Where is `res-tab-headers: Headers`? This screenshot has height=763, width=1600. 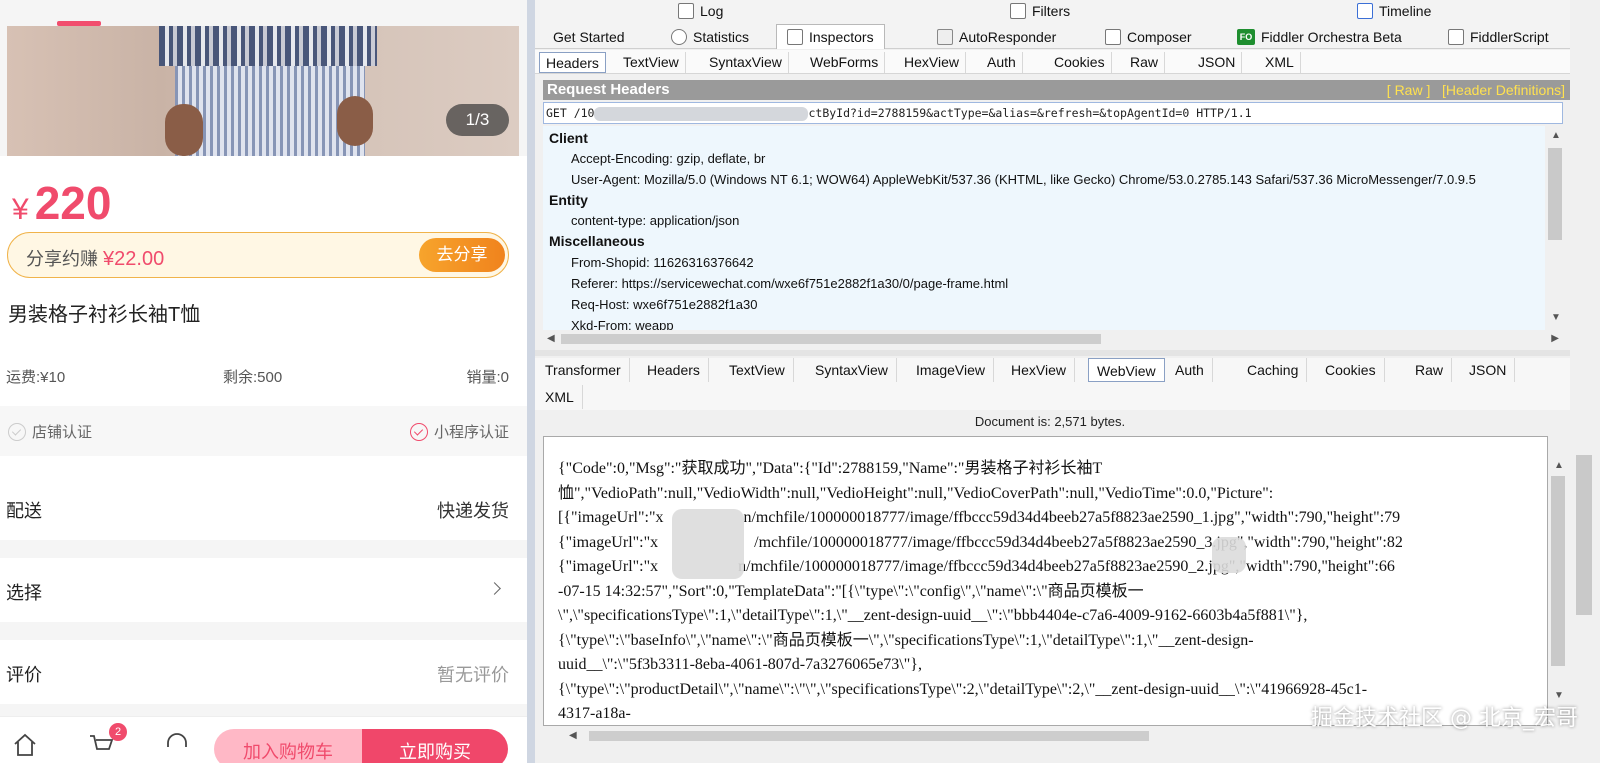 res-tab-headers: Headers is located at coordinates (674, 370).